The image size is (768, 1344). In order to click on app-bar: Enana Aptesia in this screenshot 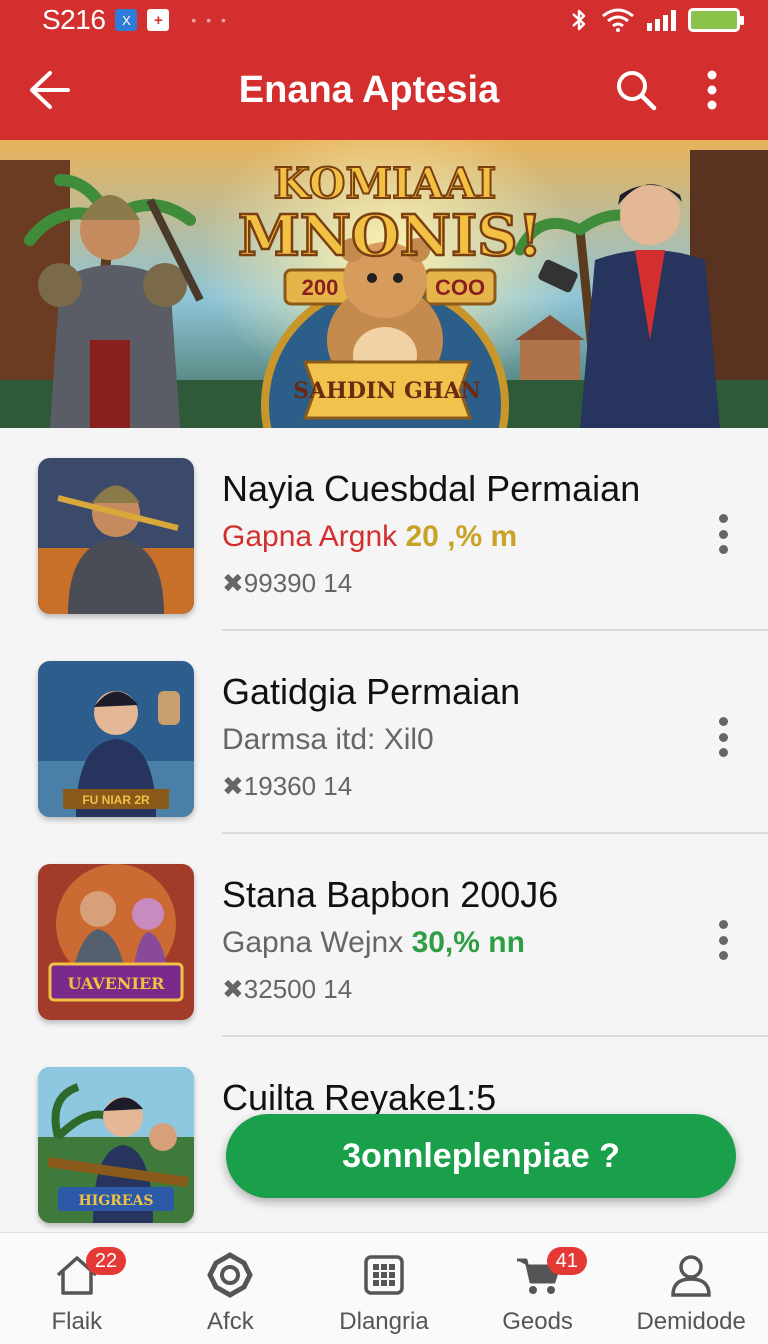, I will do `click(384, 90)`.